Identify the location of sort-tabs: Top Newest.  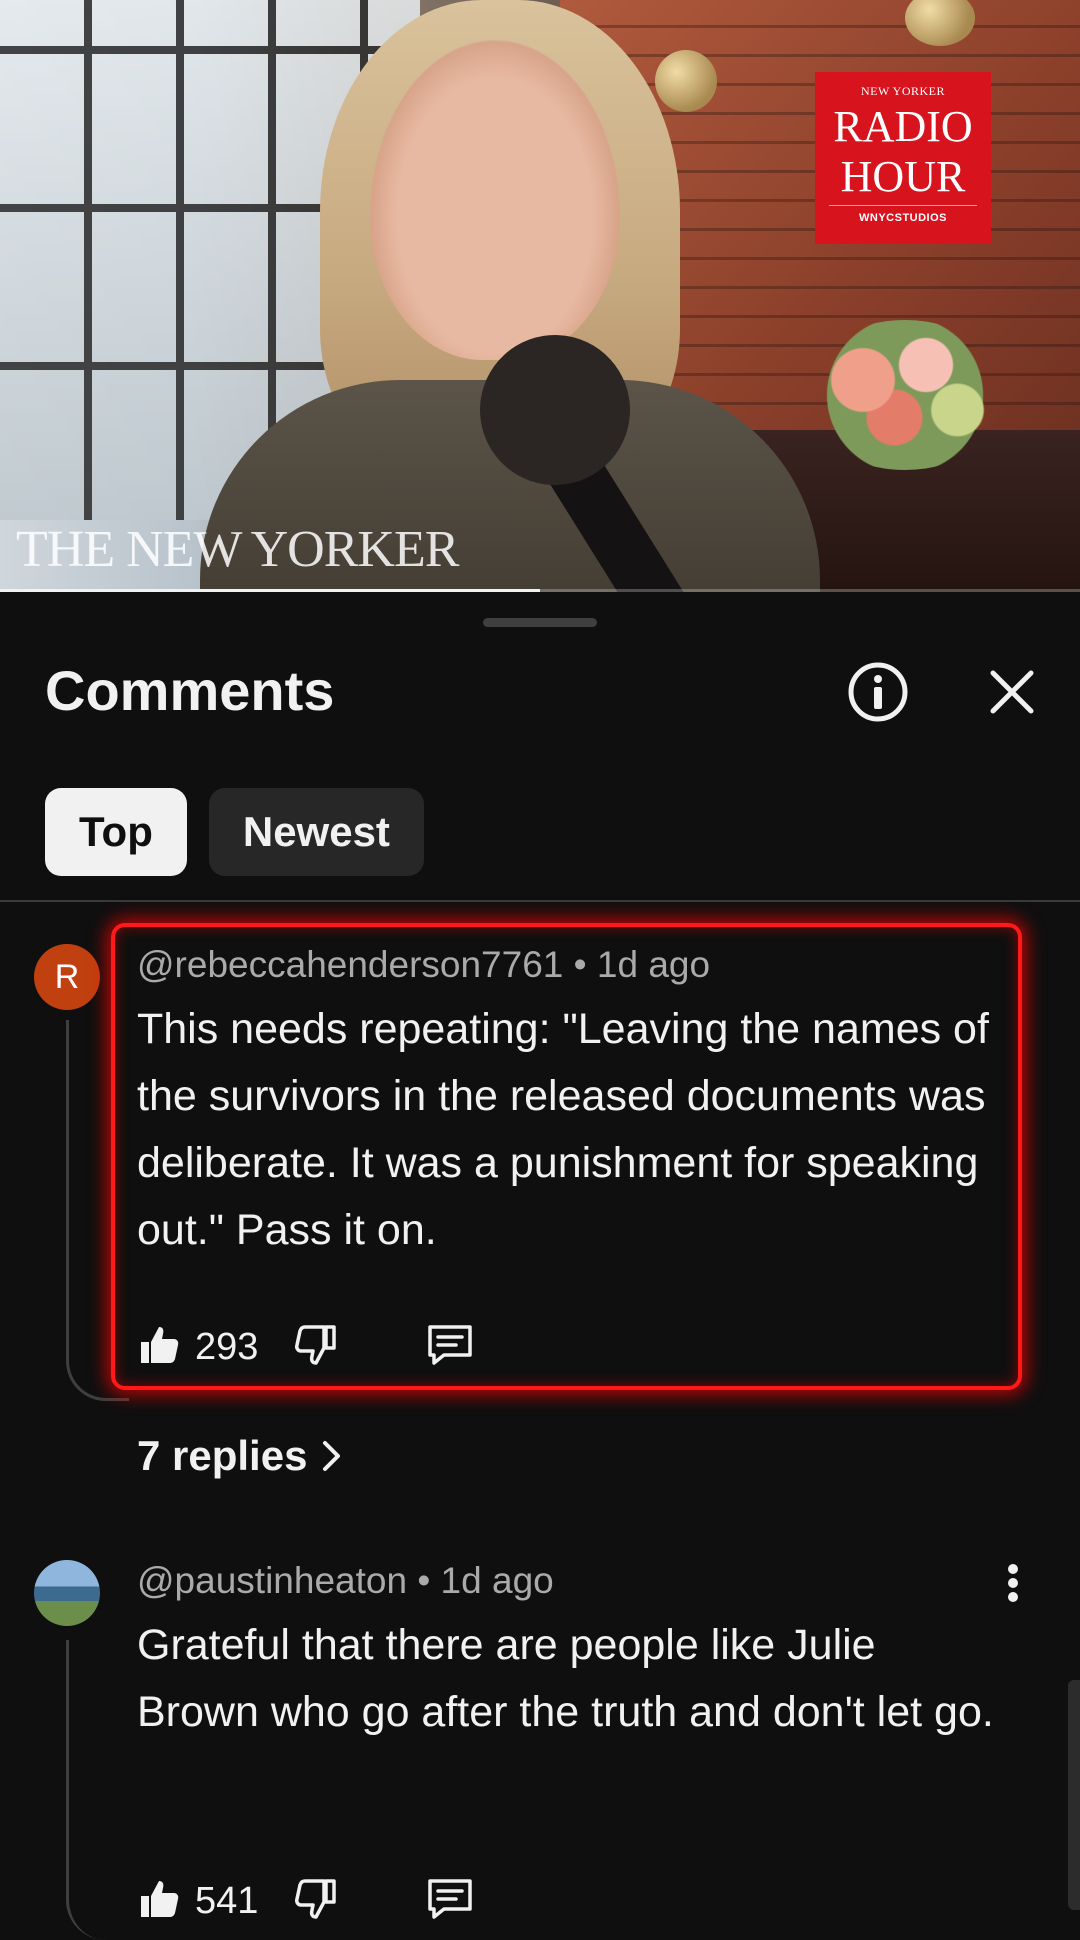
(234, 832).